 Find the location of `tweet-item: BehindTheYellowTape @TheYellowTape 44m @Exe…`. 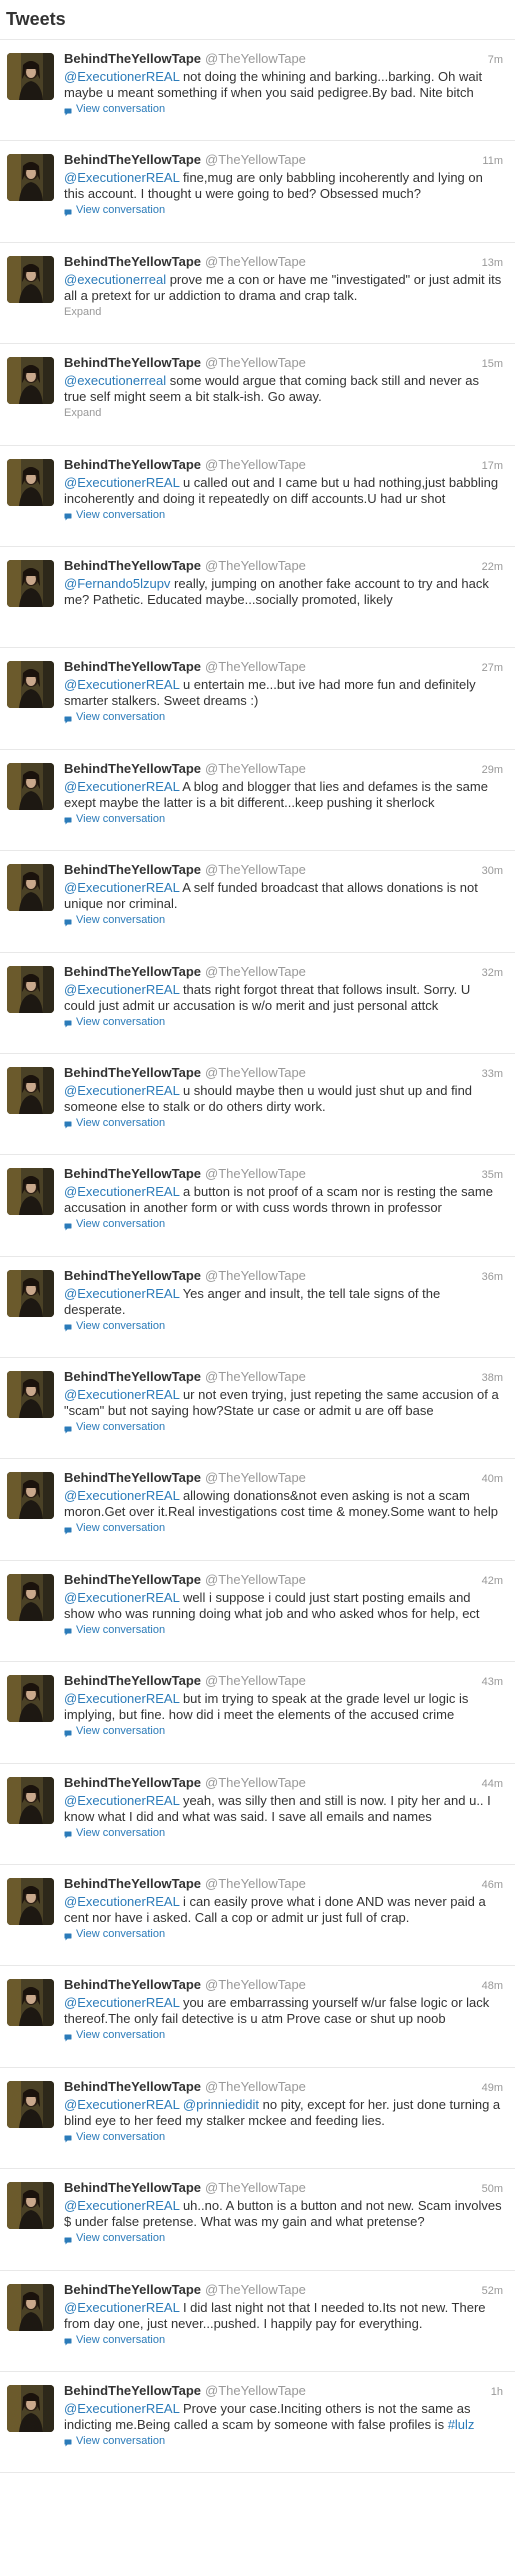

tweet-item: BehindTheYellowTape @TheYellowTape 44m @Exe… is located at coordinates (257, 1815).